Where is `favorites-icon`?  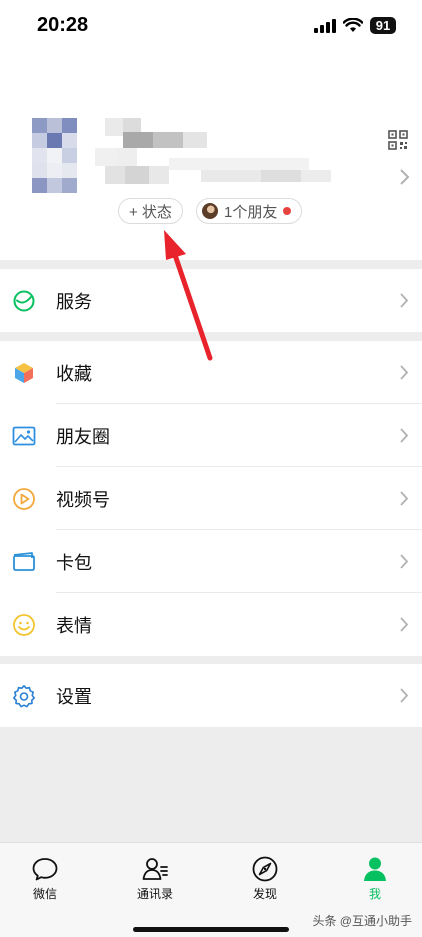
favorites-icon is located at coordinates (24, 373).